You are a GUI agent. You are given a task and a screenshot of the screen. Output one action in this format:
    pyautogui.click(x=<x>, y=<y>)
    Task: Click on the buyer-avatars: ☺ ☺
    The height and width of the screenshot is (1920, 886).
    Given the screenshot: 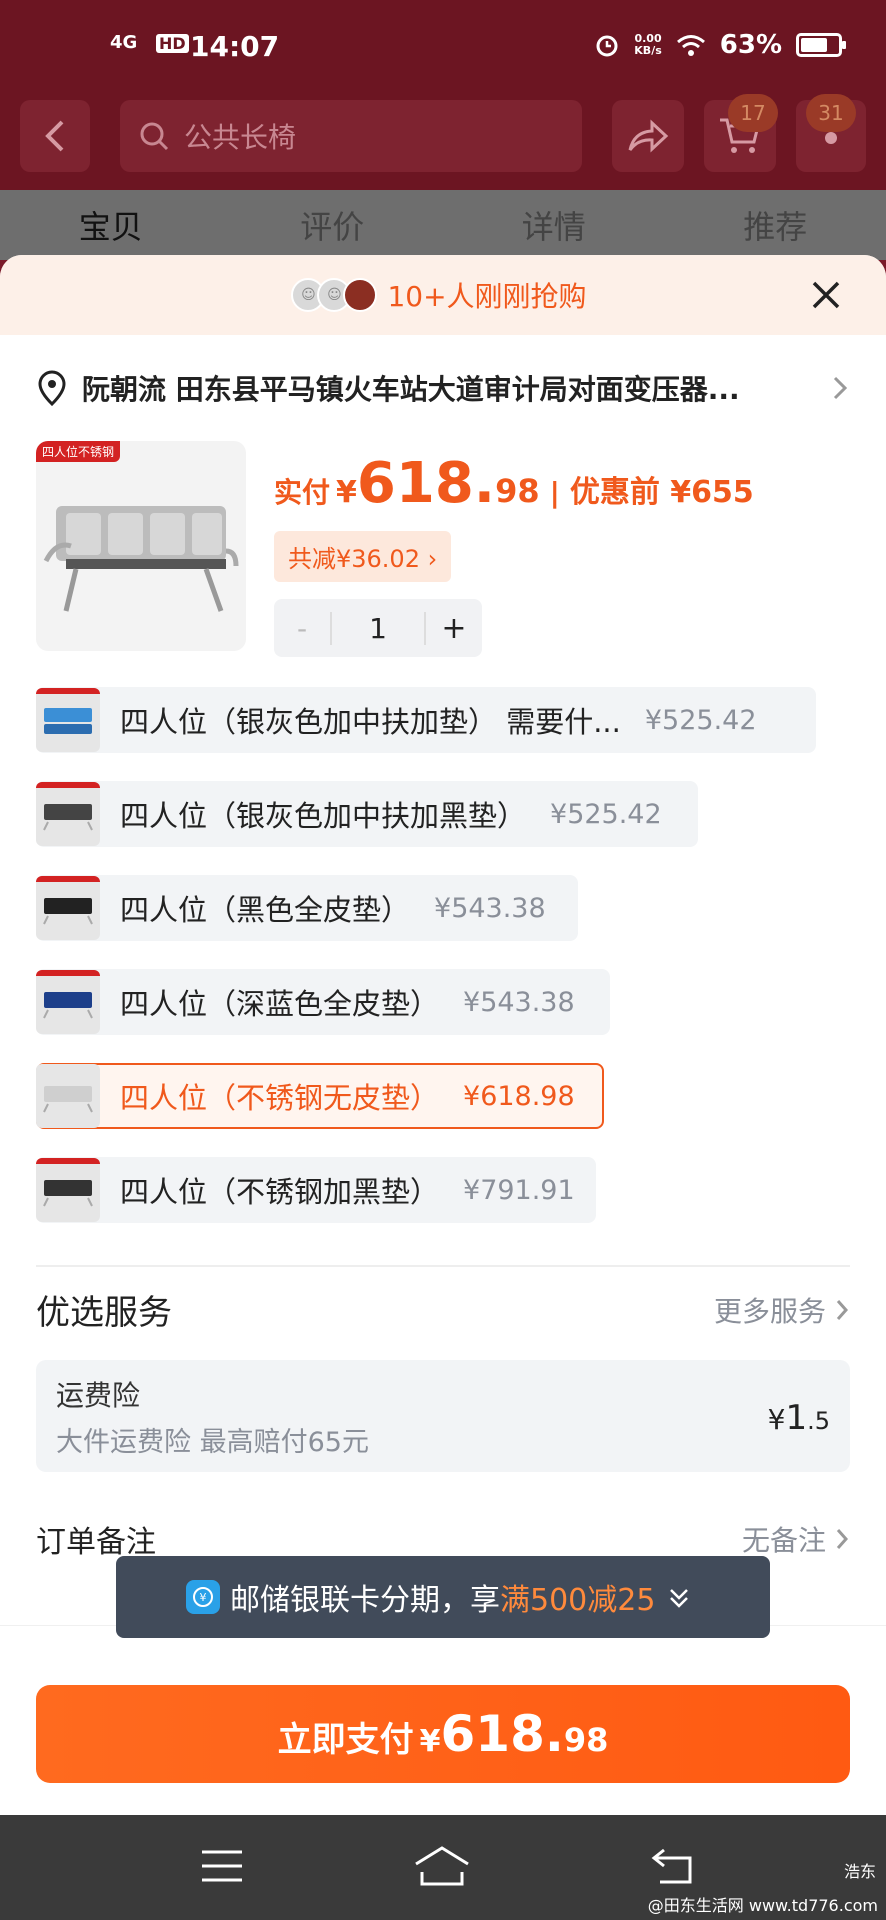 What is the action you would take?
    pyautogui.click(x=334, y=295)
    